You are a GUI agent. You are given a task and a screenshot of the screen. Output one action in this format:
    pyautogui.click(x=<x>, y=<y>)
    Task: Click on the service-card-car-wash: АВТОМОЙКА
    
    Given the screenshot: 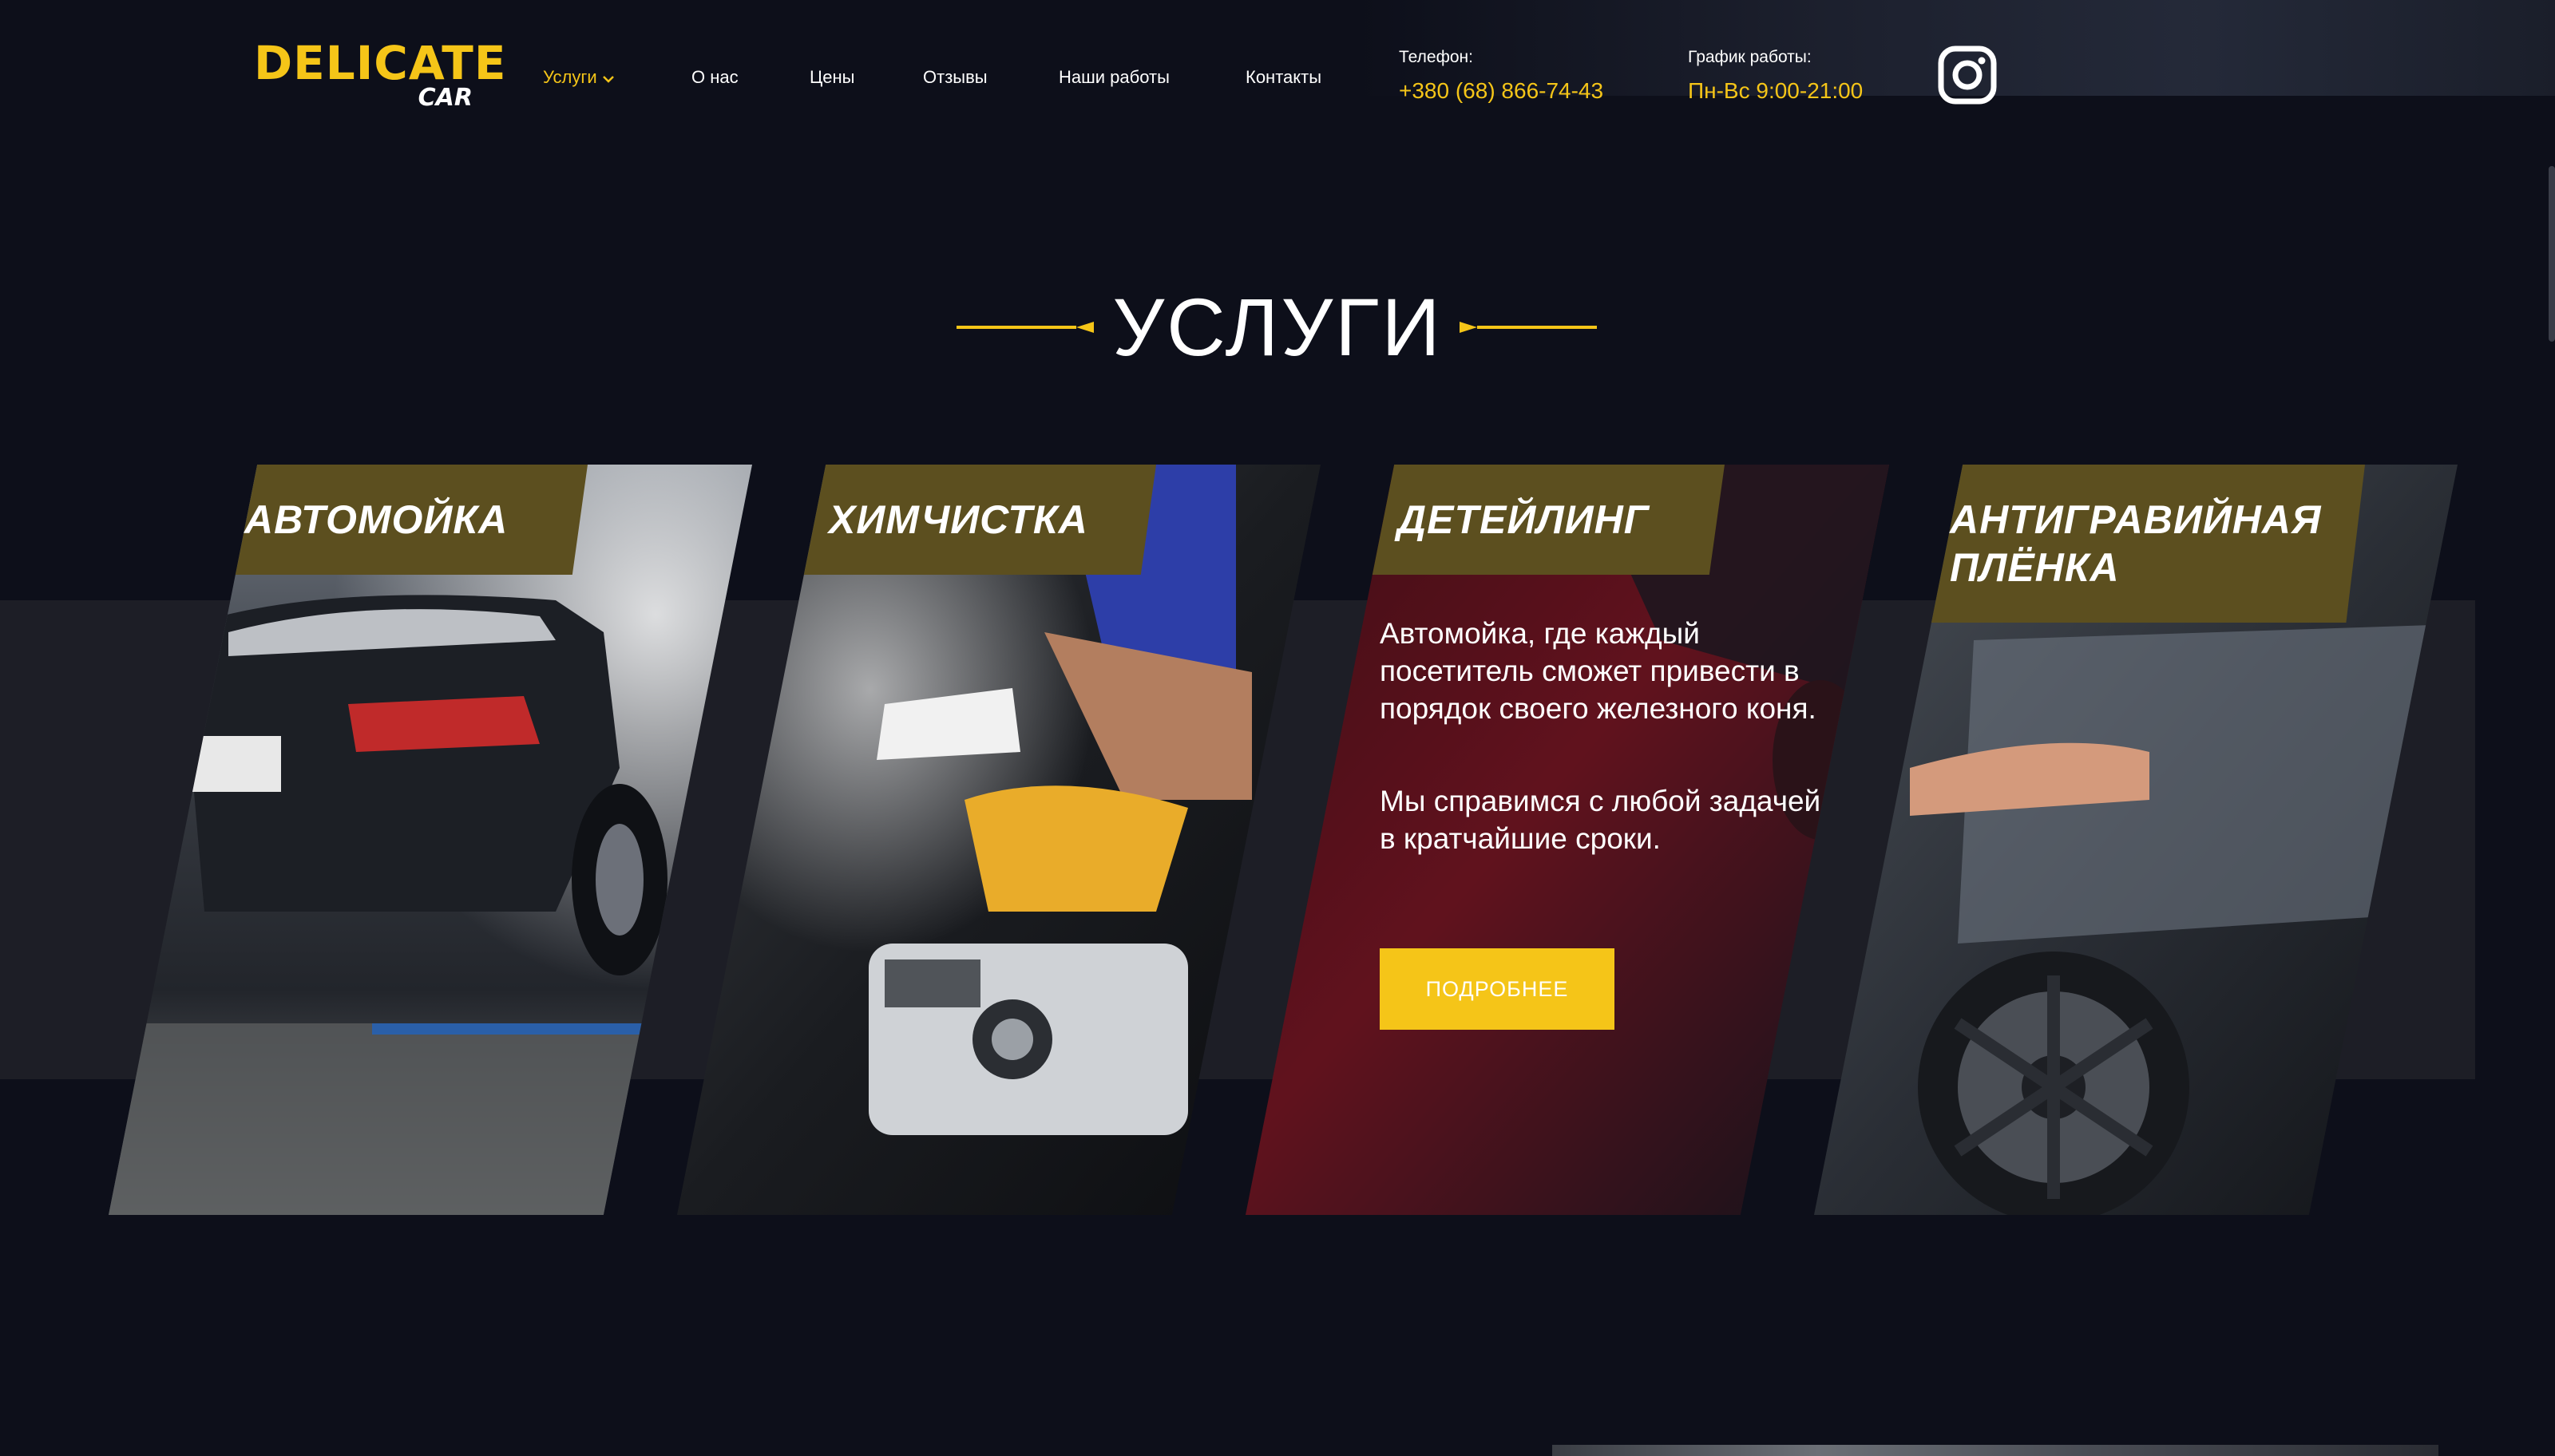 What is the action you would take?
    pyautogui.click(x=431, y=840)
    